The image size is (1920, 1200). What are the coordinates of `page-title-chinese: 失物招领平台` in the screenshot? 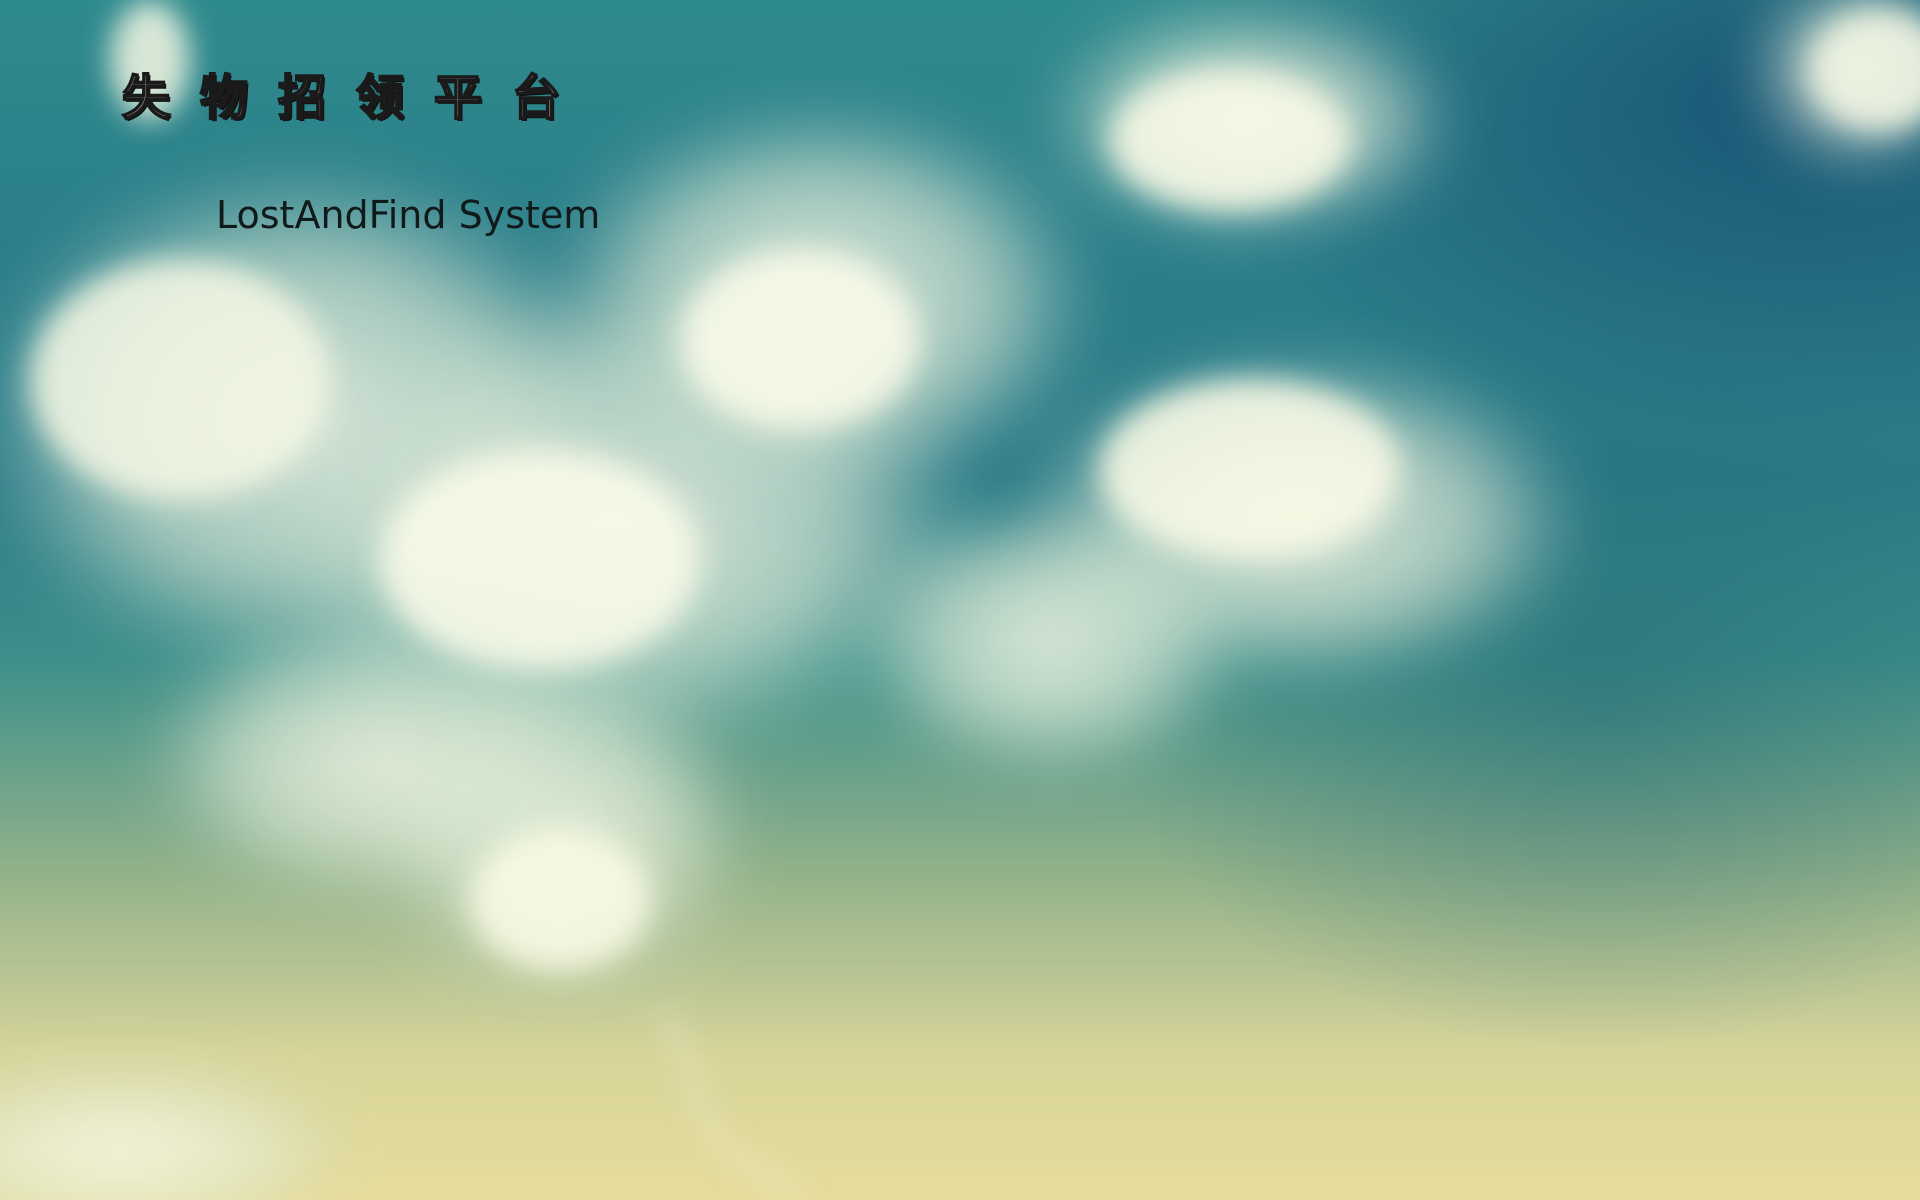 It's located at (356, 98).